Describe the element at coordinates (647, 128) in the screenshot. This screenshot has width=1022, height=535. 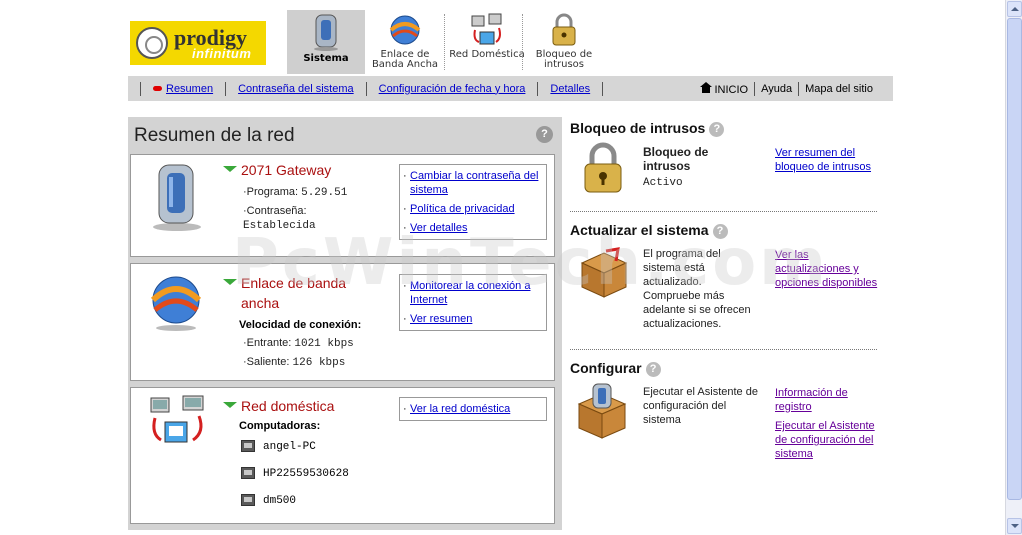
I see `intrusion-section-title: Bloqueo de intrusos?` at that location.